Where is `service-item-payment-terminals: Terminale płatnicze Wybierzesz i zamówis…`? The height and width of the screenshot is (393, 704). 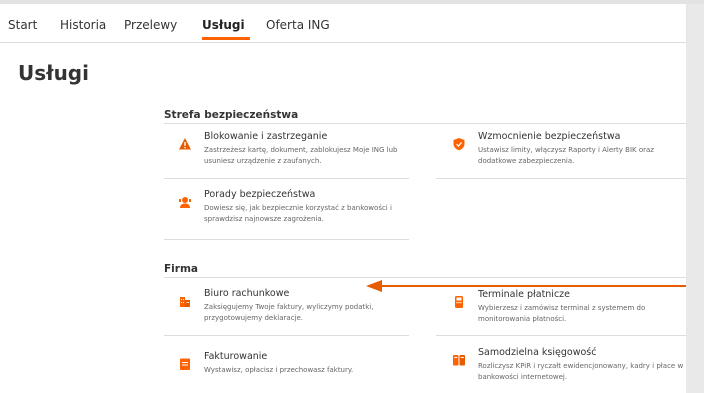
service-item-payment-terminals: Terminale płatnicze Wybierzesz i zamówis… is located at coordinates (572, 309).